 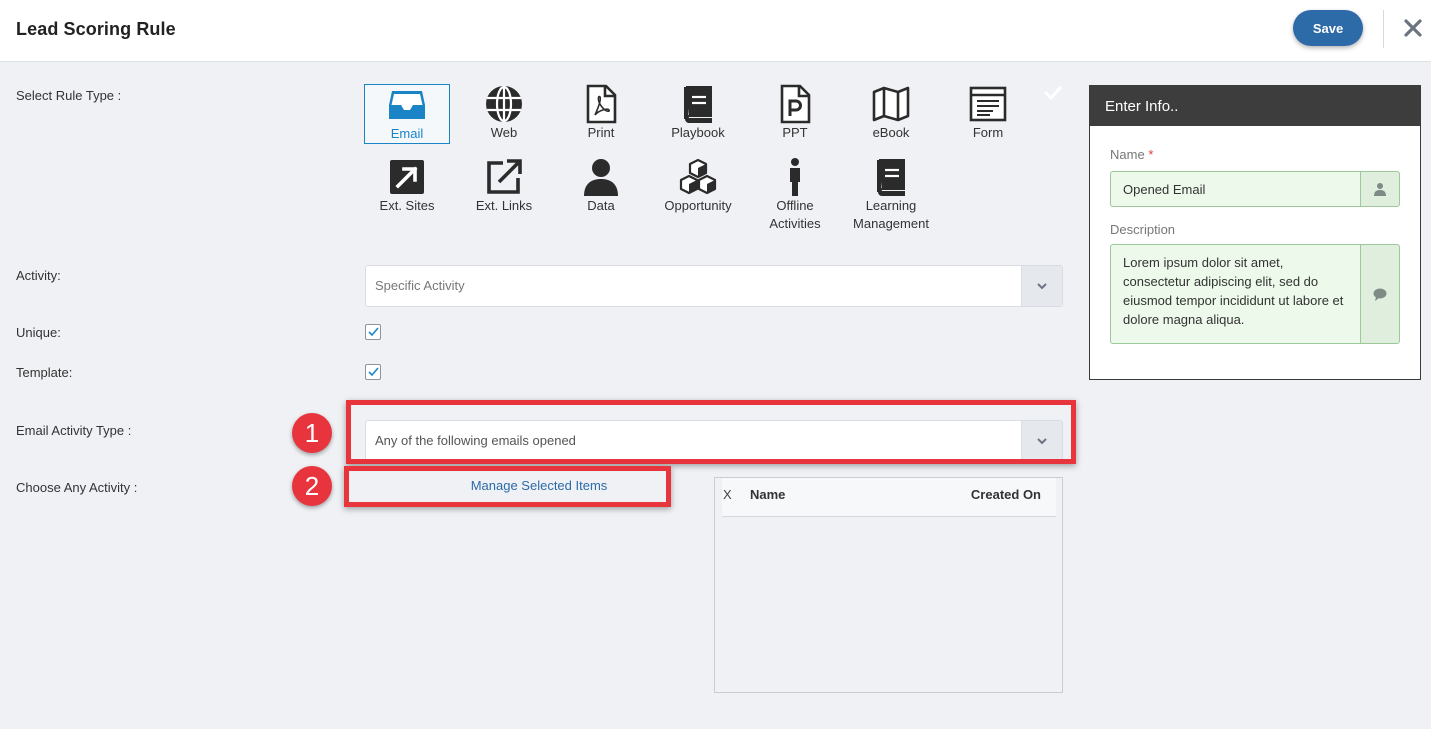 What do you see at coordinates (888, 585) in the screenshot?
I see `selected-items-grid: X Name Created On` at bounding box center [888, 585].